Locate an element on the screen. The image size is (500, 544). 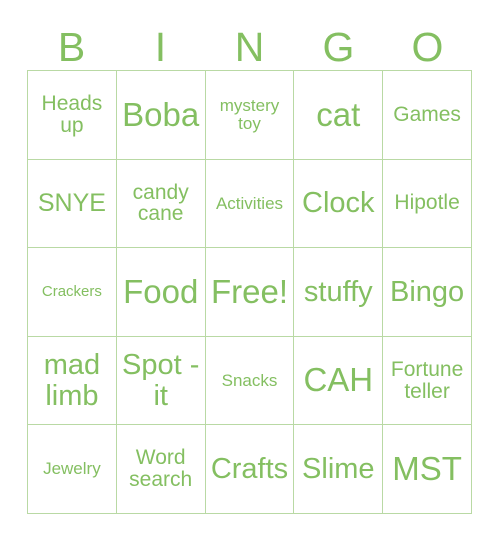
bingo-cell-label: stuffy is located at coordinates (338, 291).